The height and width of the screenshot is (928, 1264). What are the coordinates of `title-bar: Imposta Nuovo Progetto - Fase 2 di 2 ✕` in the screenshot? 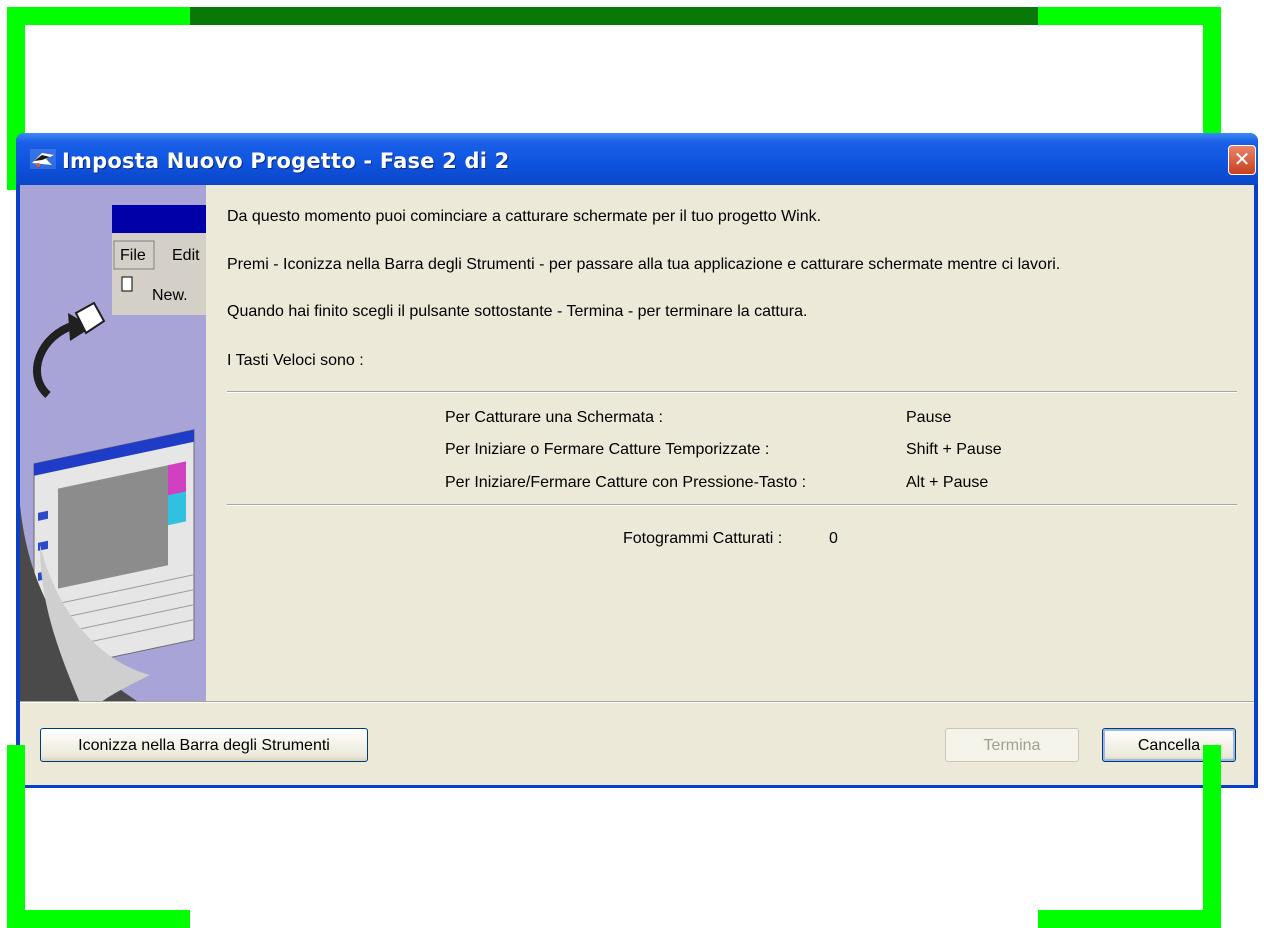 It's located at (637, 159).